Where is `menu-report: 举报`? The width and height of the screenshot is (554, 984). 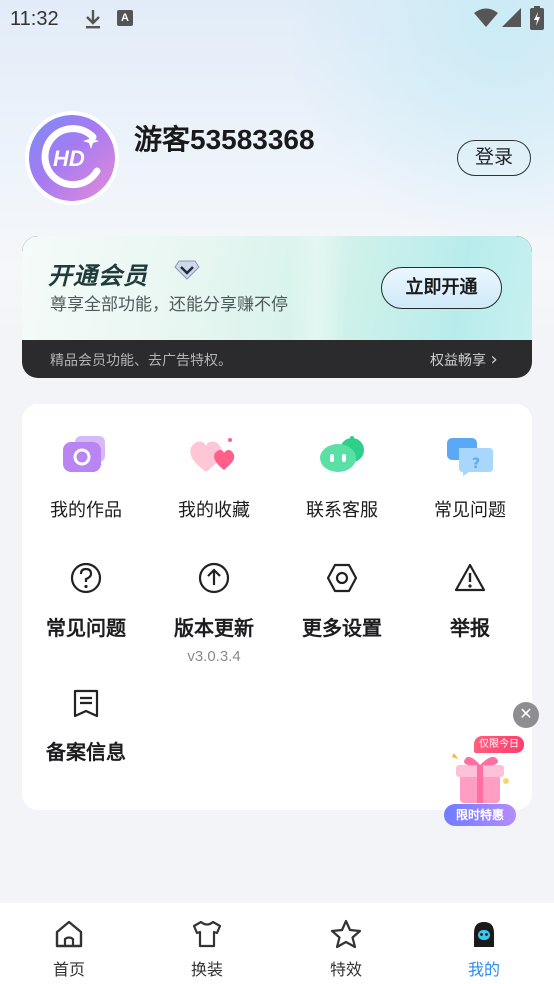 menu-report: 举报 is located at coordinates (470, 617).